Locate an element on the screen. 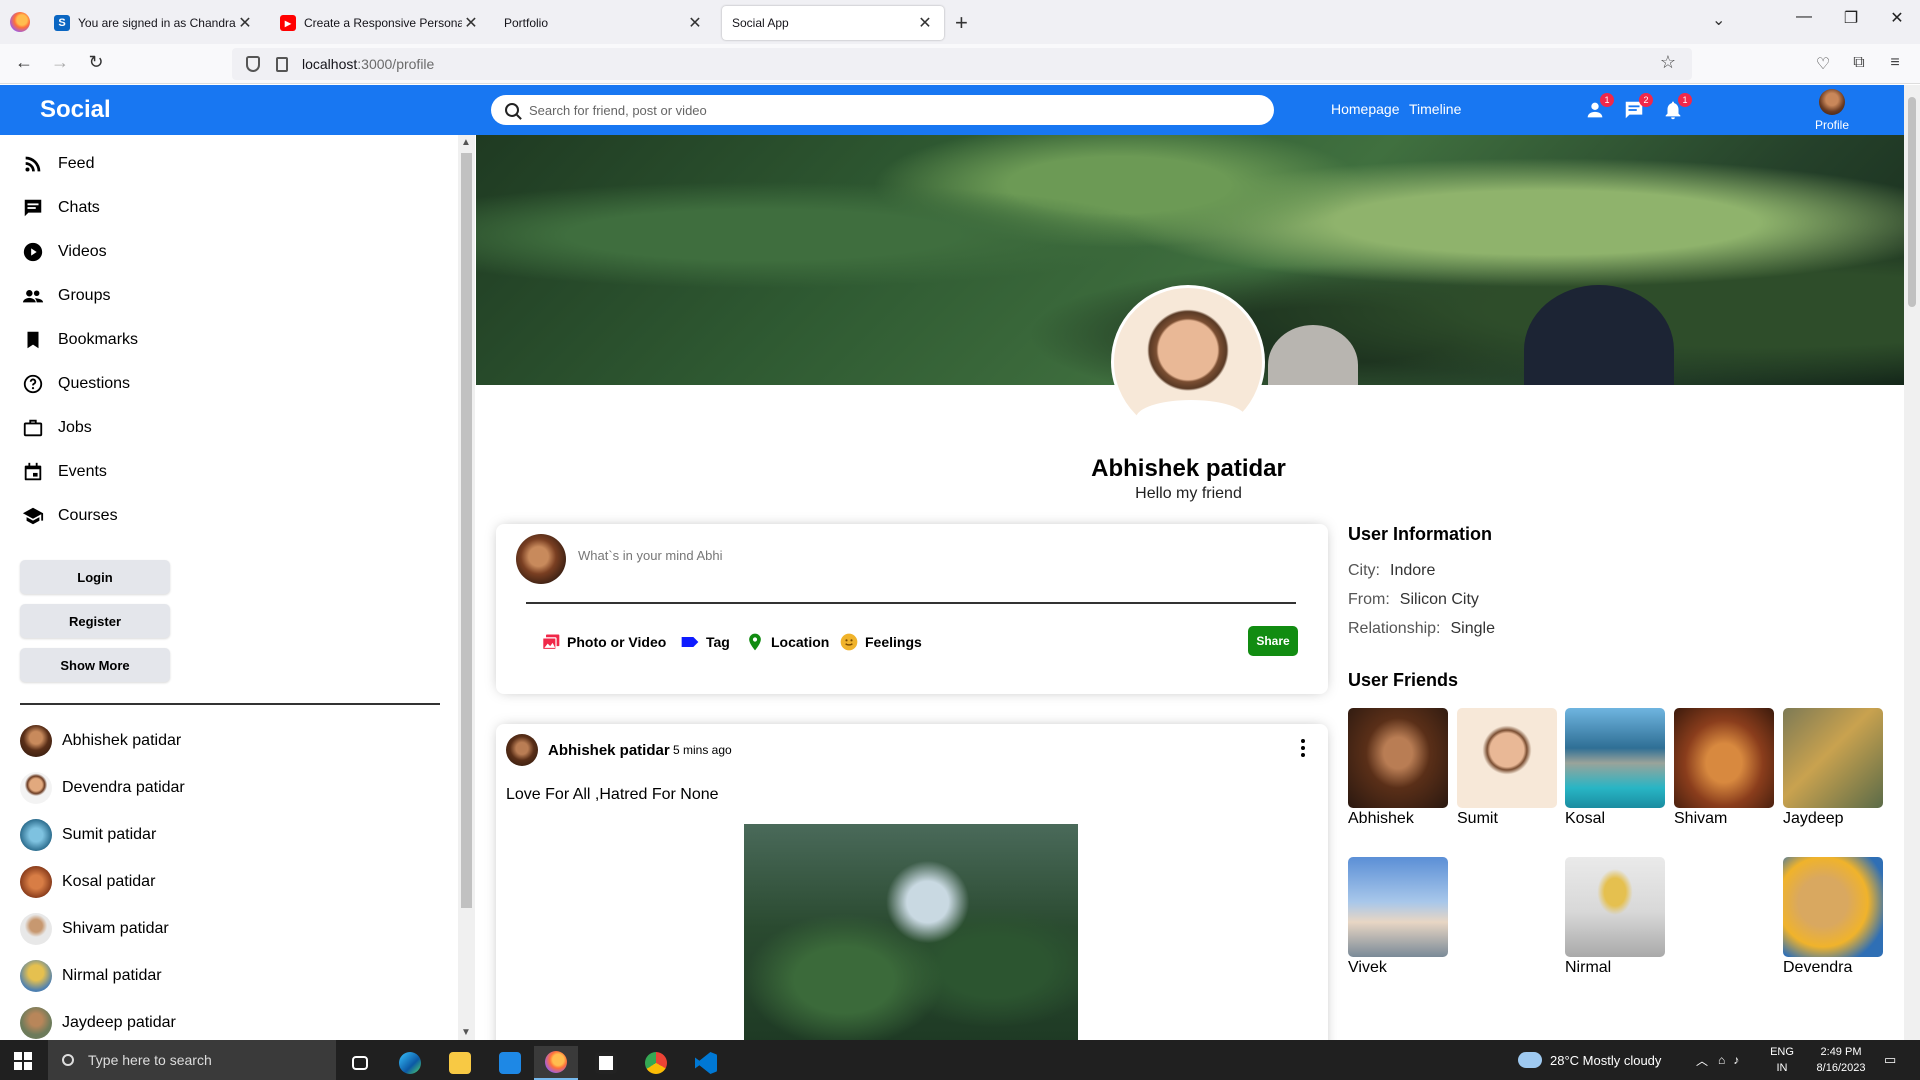 The width and height of the screenshot is (1920, 1080). back-arrow-icon: ← is located at coordinates (24, 62).